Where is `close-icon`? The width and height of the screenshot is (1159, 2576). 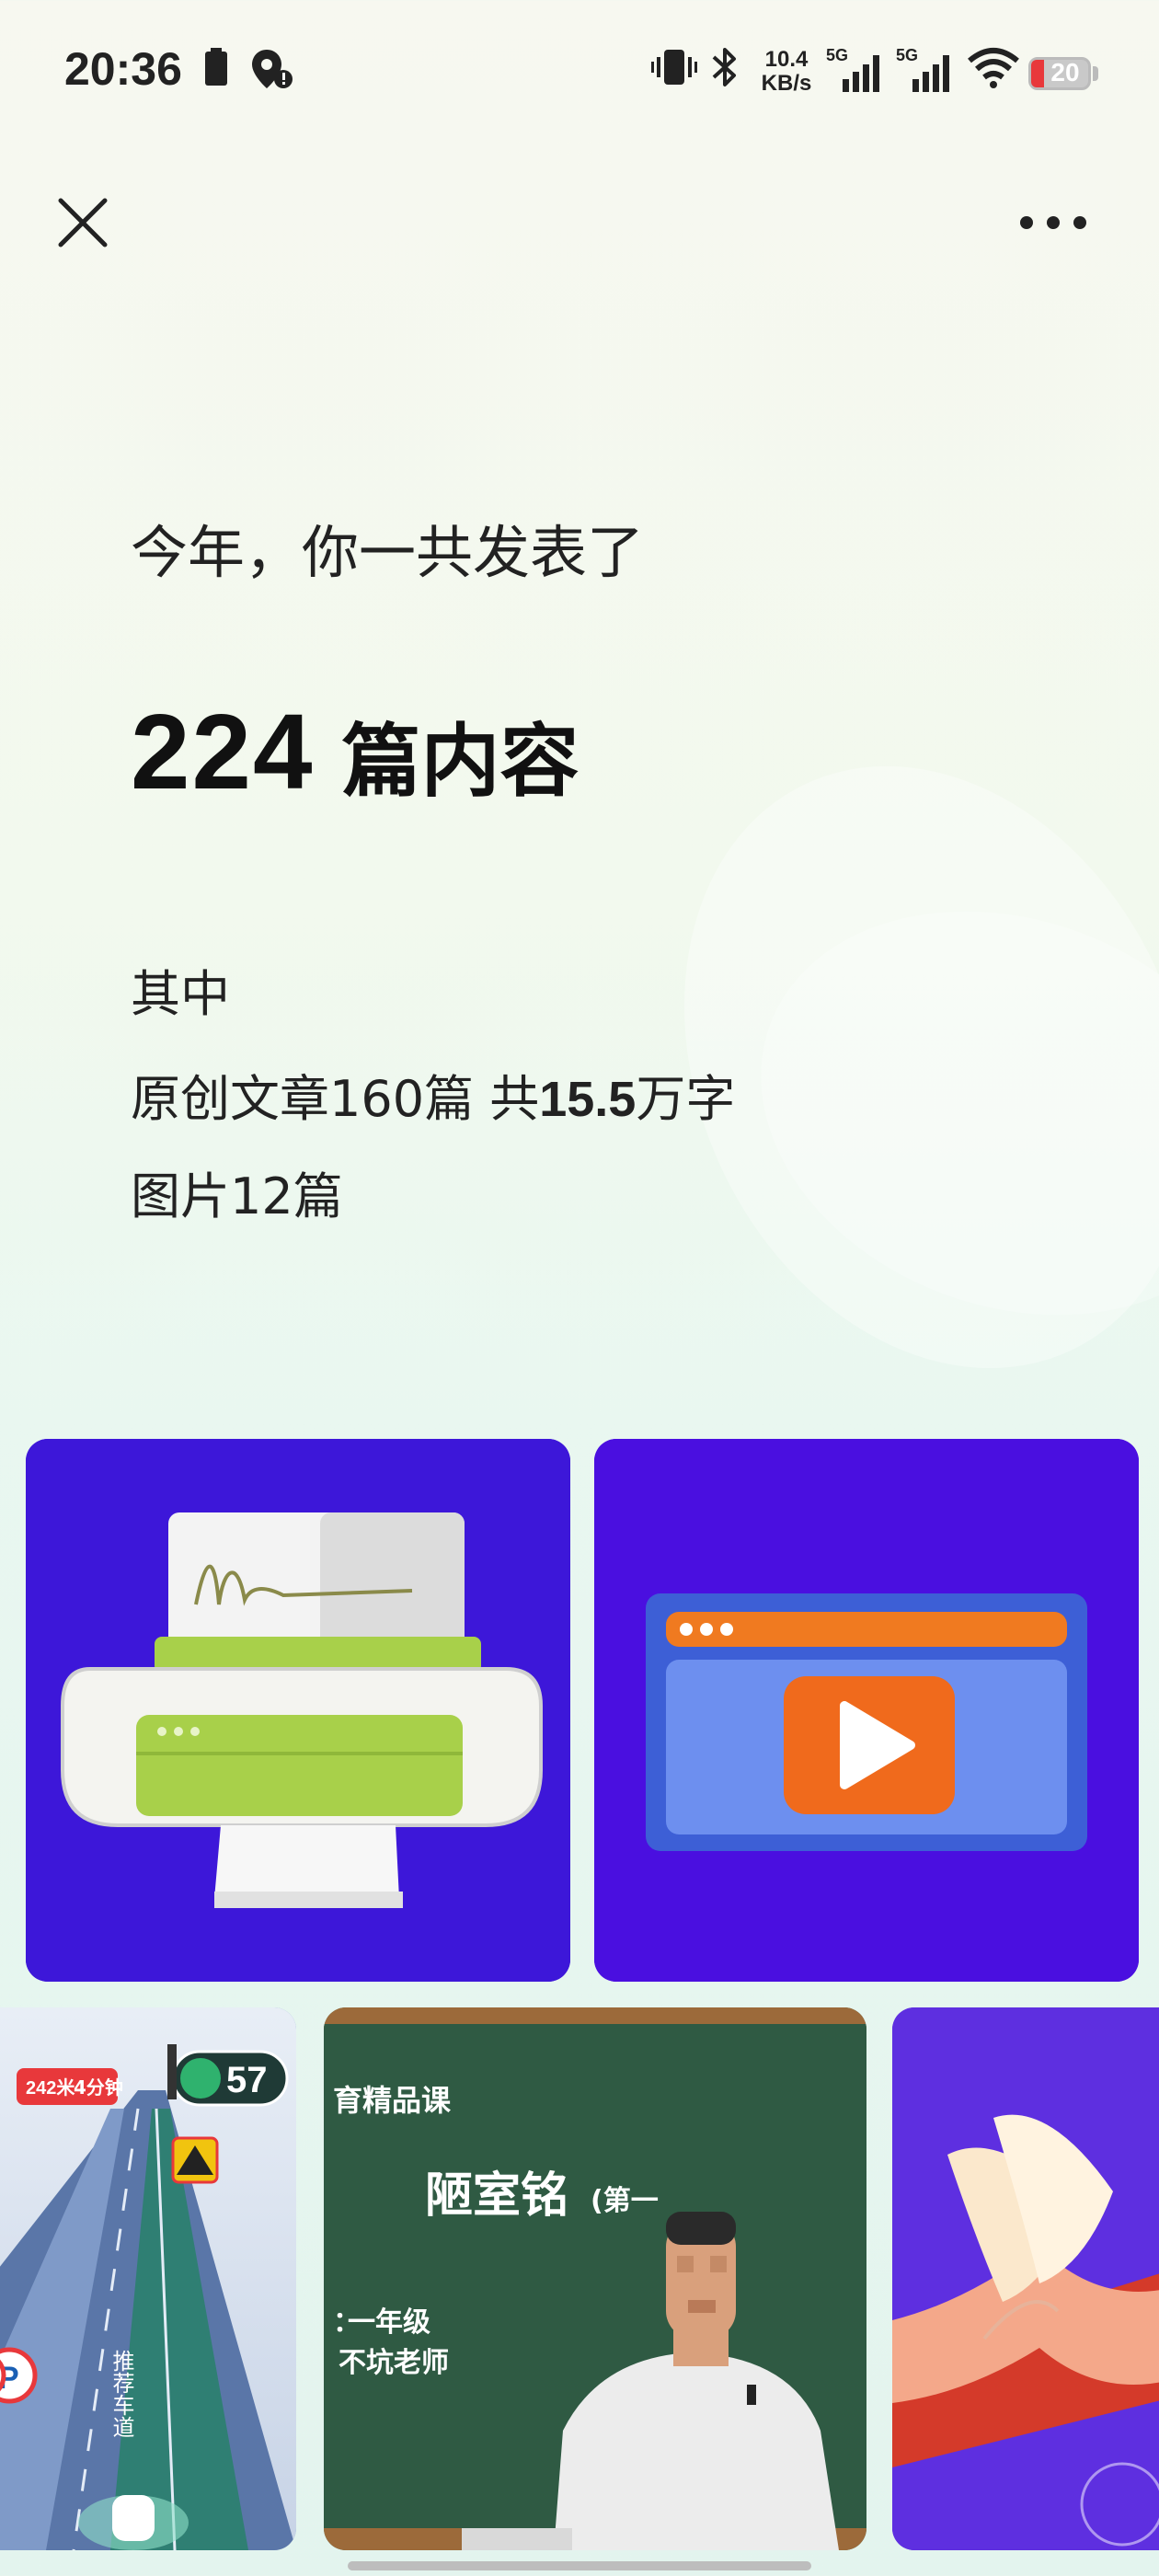 close-icon is located at coordinates (83, 222).